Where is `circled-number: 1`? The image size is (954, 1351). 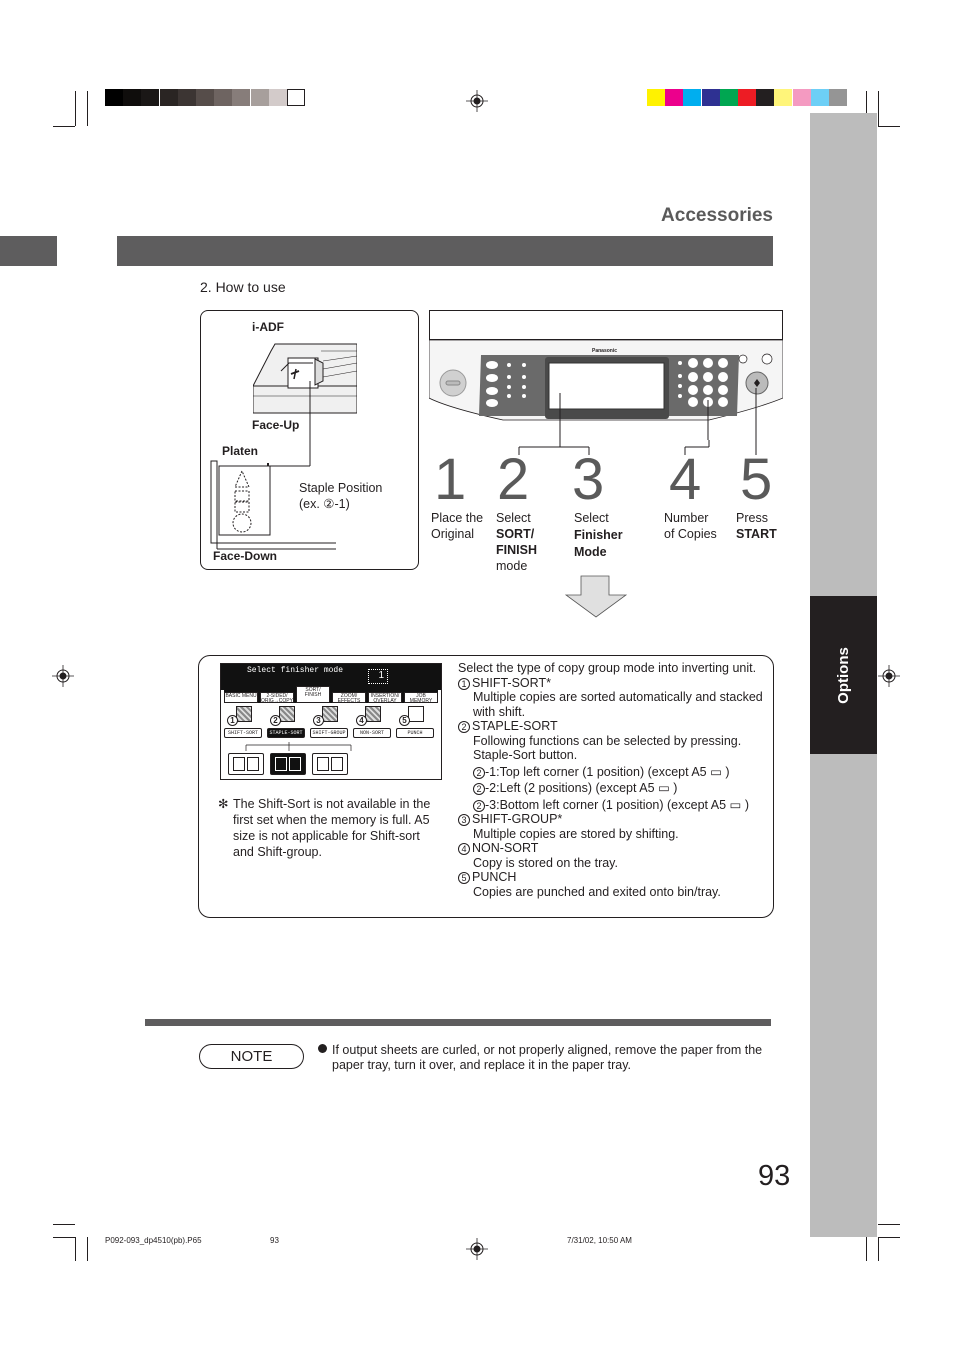
circled-number: 1 is located at coordinates (464, 683).